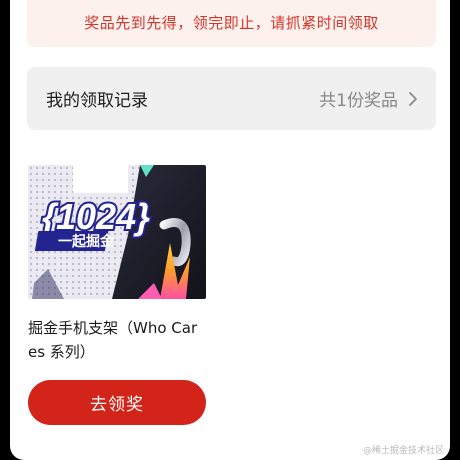 This screenshot has height=460, width=460. Describe the element at coordinates (96, 216) in the screenshot. I see `prize-image-title: {1024}` at that location.